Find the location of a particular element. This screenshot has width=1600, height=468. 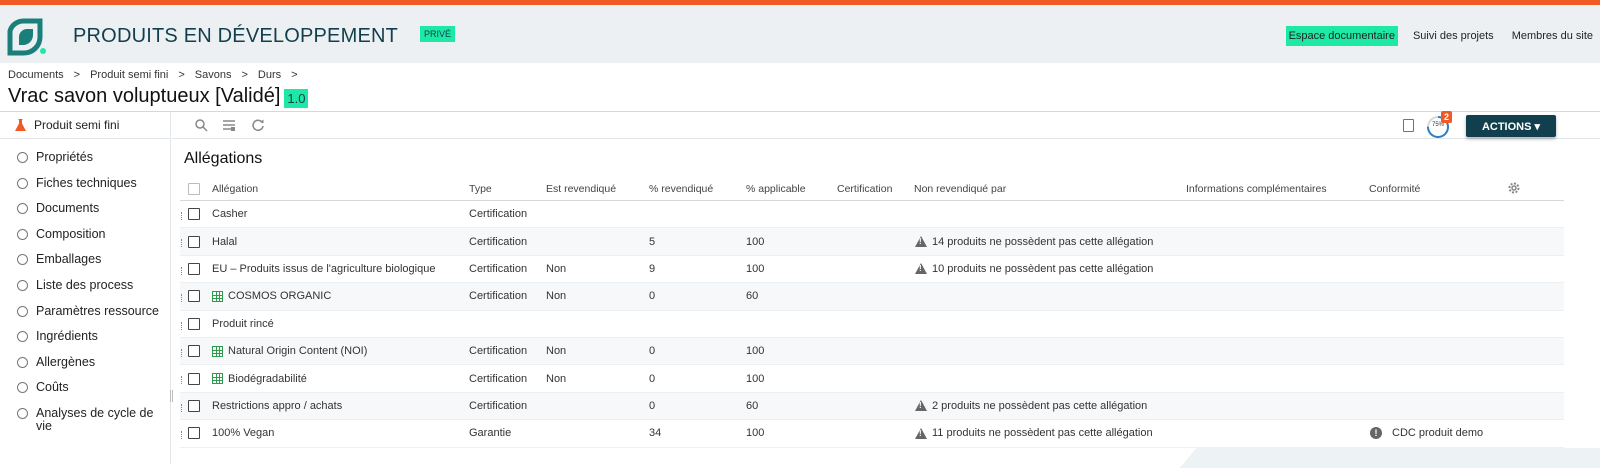

sidebar-item-analyses-cycle-vie: Analyses de cycle de vie is located at coordinates (85, 420).